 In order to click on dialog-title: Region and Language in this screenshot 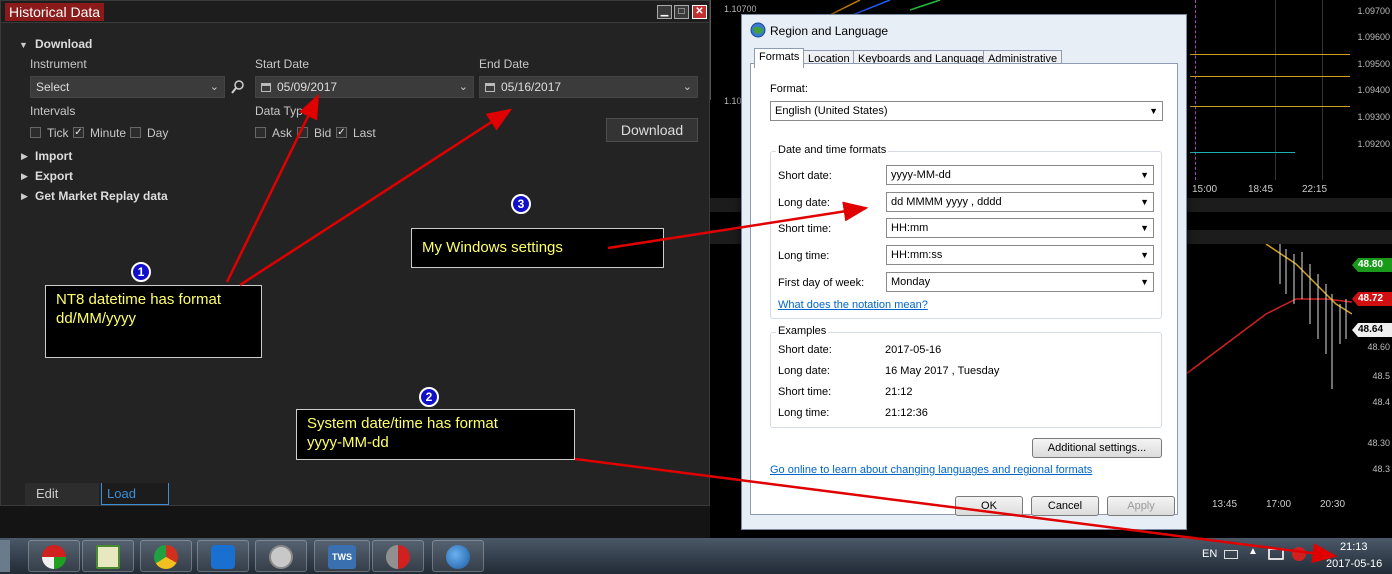, I will do `click(829, 31)`.